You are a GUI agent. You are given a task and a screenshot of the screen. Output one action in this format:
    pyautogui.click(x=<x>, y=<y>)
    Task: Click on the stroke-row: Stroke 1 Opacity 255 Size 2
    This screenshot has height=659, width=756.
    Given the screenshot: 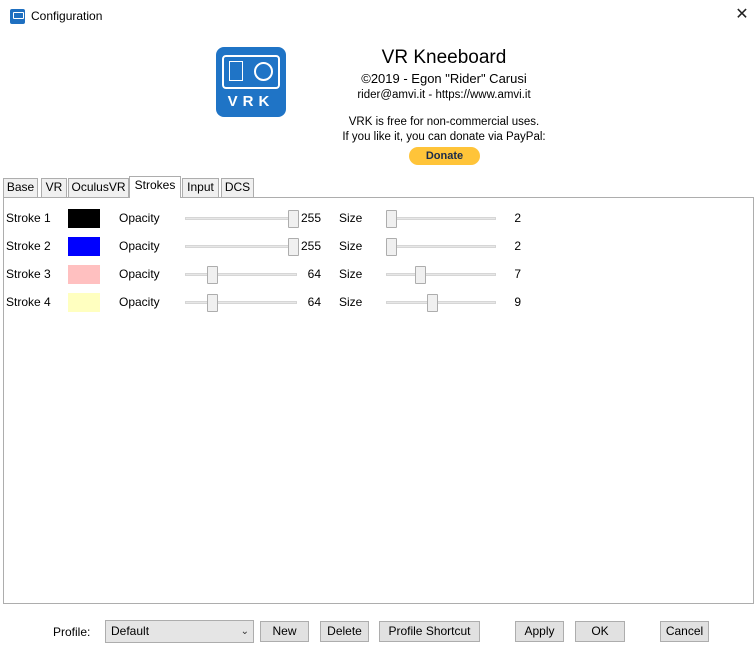 What is the action you would take?
    pyautogui.click(x=274, y=219)
    